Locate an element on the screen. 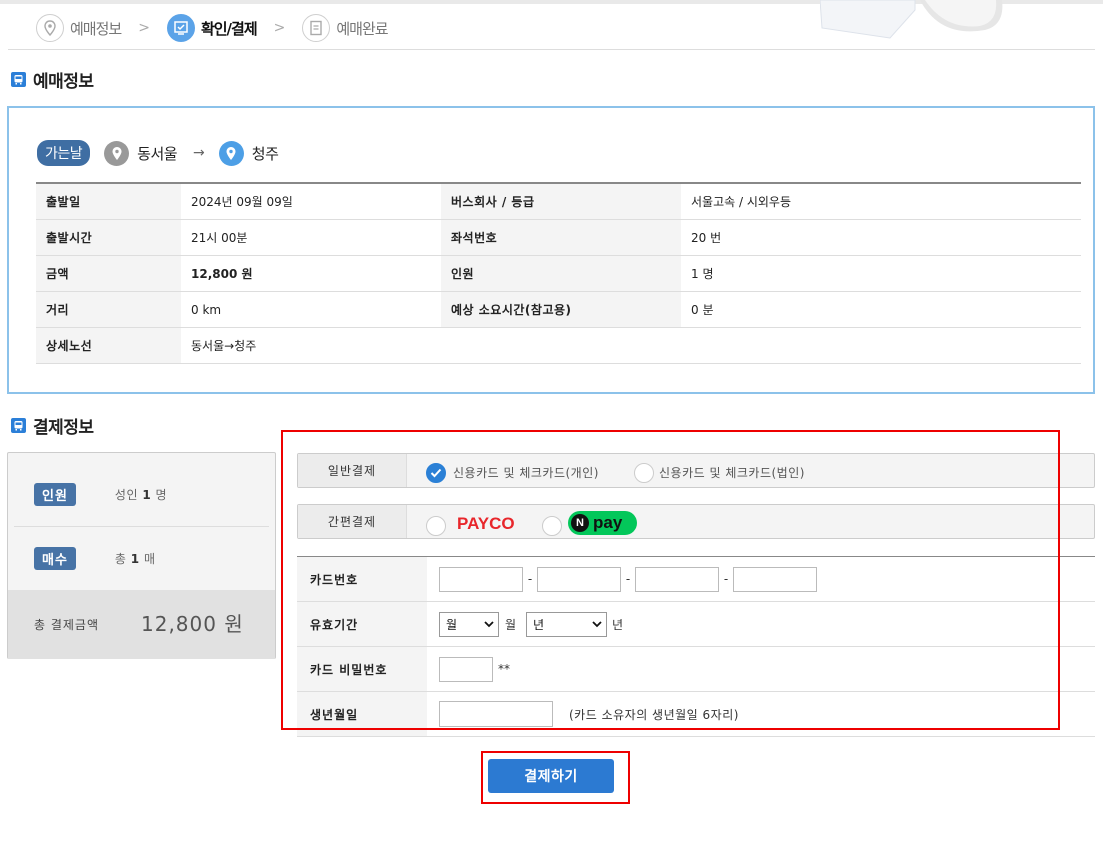 This screenshot has height=843, width=1103. section-title-payment: 결제정보 is located at coordinates (52, 425).